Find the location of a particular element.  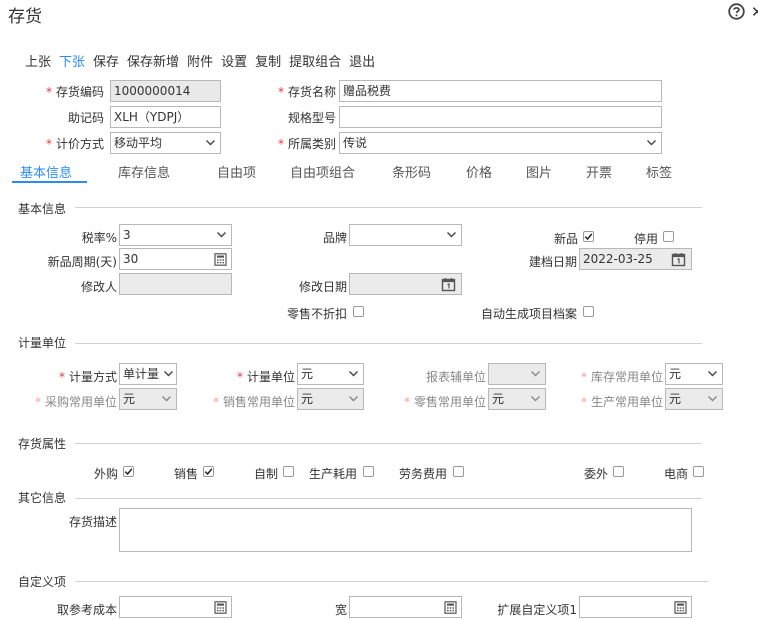

spec-input is located at coordinates (500, 117).